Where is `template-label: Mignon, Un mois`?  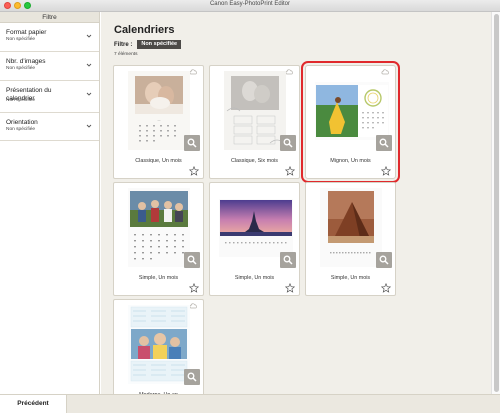 template-label: Mignon, Un mois is located at coordinates (350, 161).